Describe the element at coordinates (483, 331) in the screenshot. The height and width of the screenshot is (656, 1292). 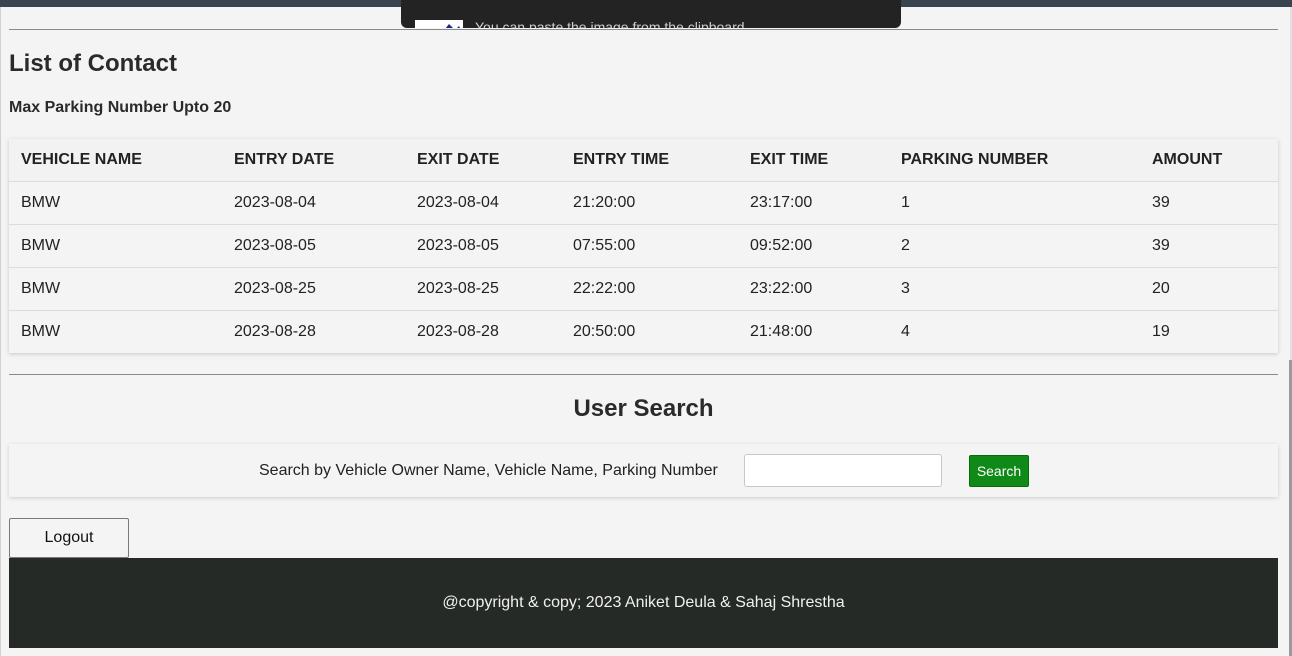
I see `cell-exit-date: 2023-08-28` at that location.